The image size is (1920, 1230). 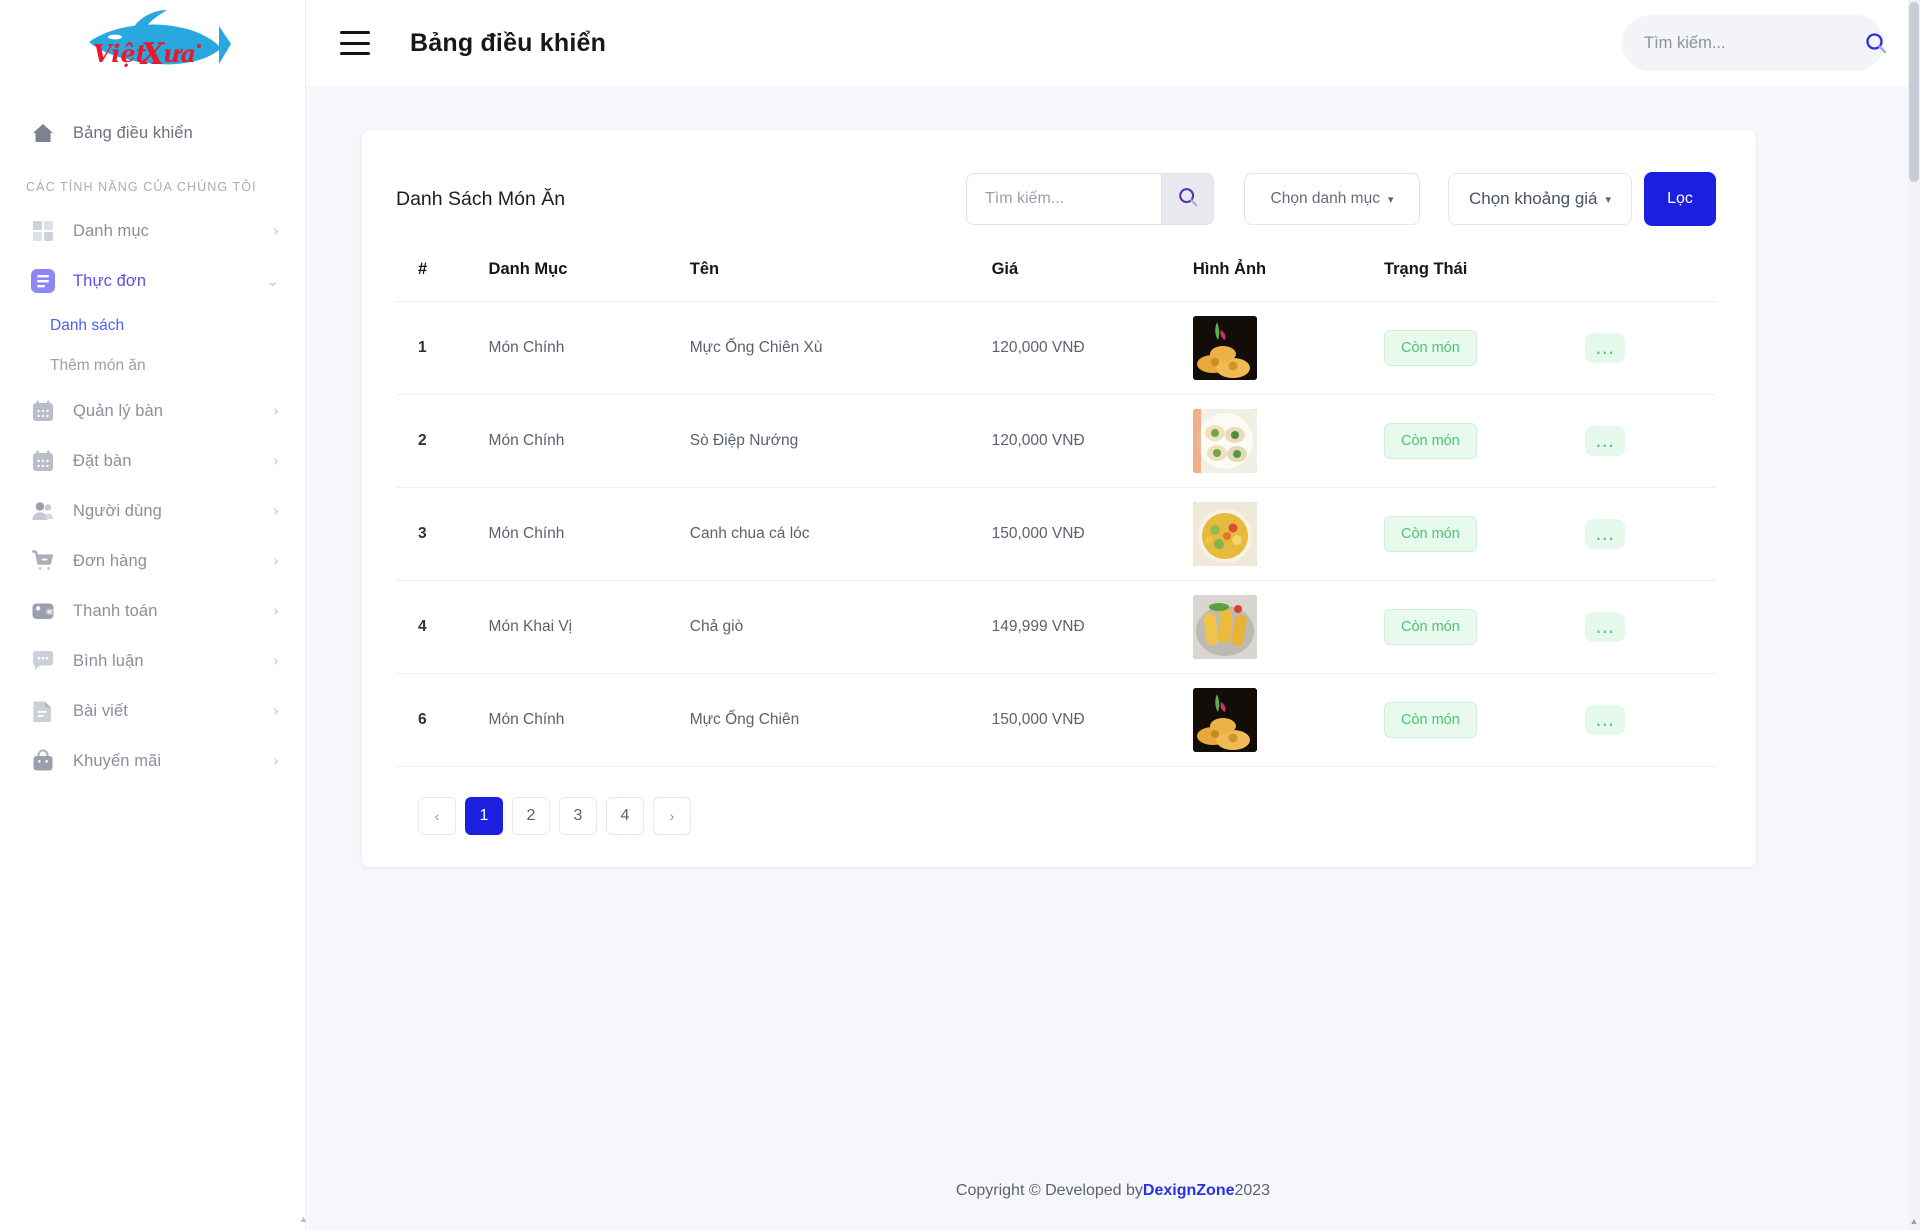 What do you see at coordinates (43, 133) in the screenshot?
I see `home-icon` at bounding box center [43, 133].